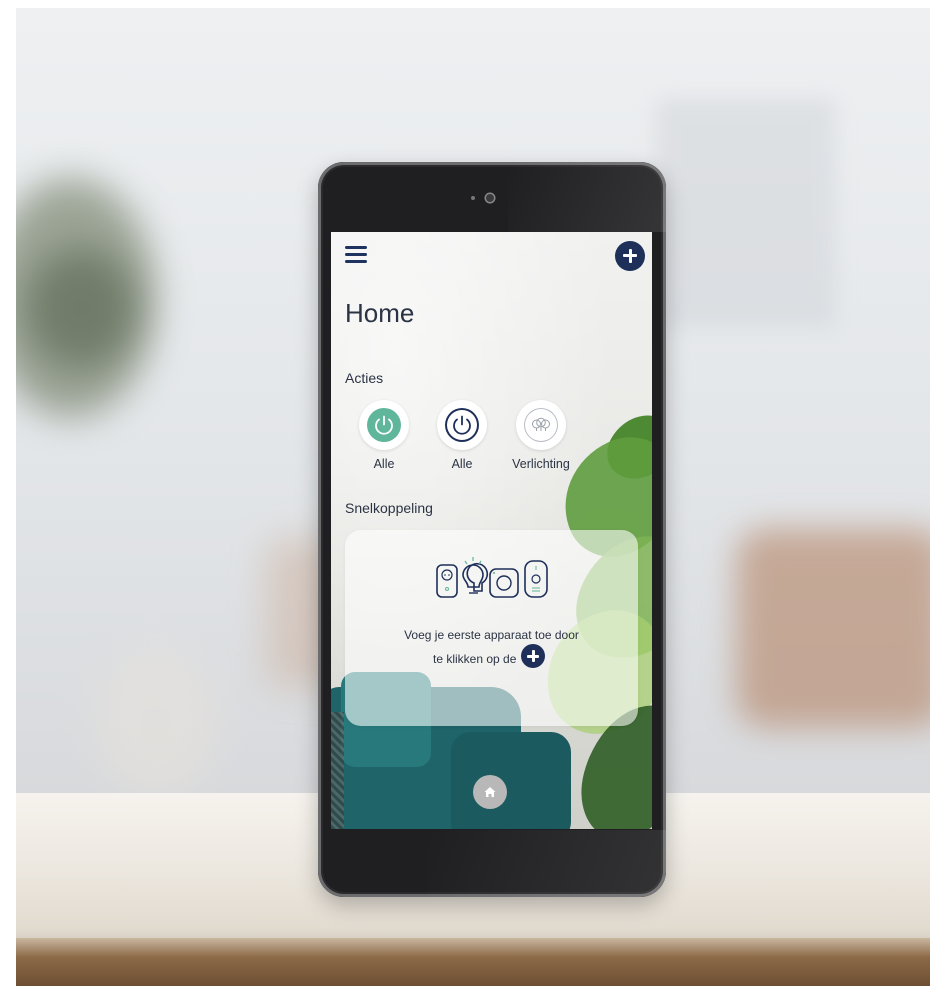  I want to click on phone-camera, so click(490, 198).